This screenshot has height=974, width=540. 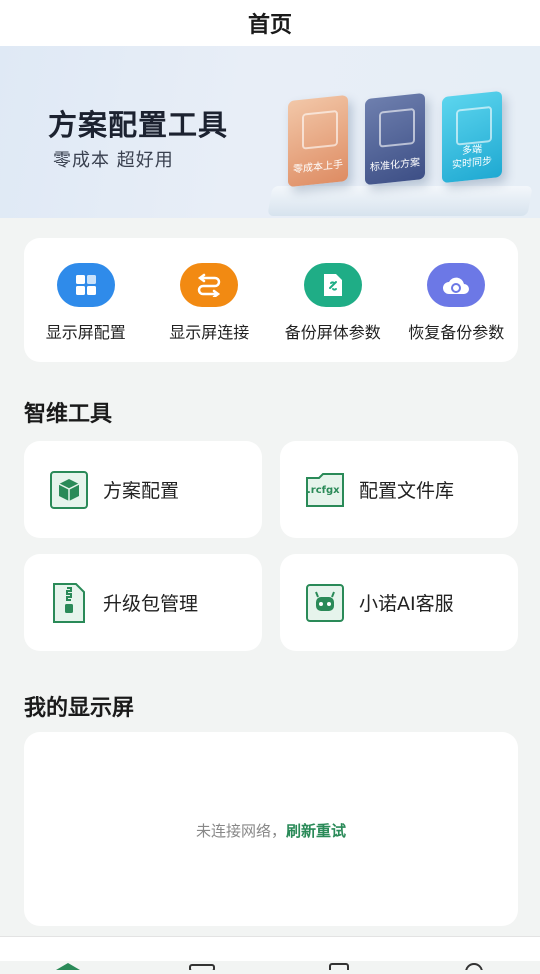 I want to click on cloud-sync-icon, so click(x=456, y=285).